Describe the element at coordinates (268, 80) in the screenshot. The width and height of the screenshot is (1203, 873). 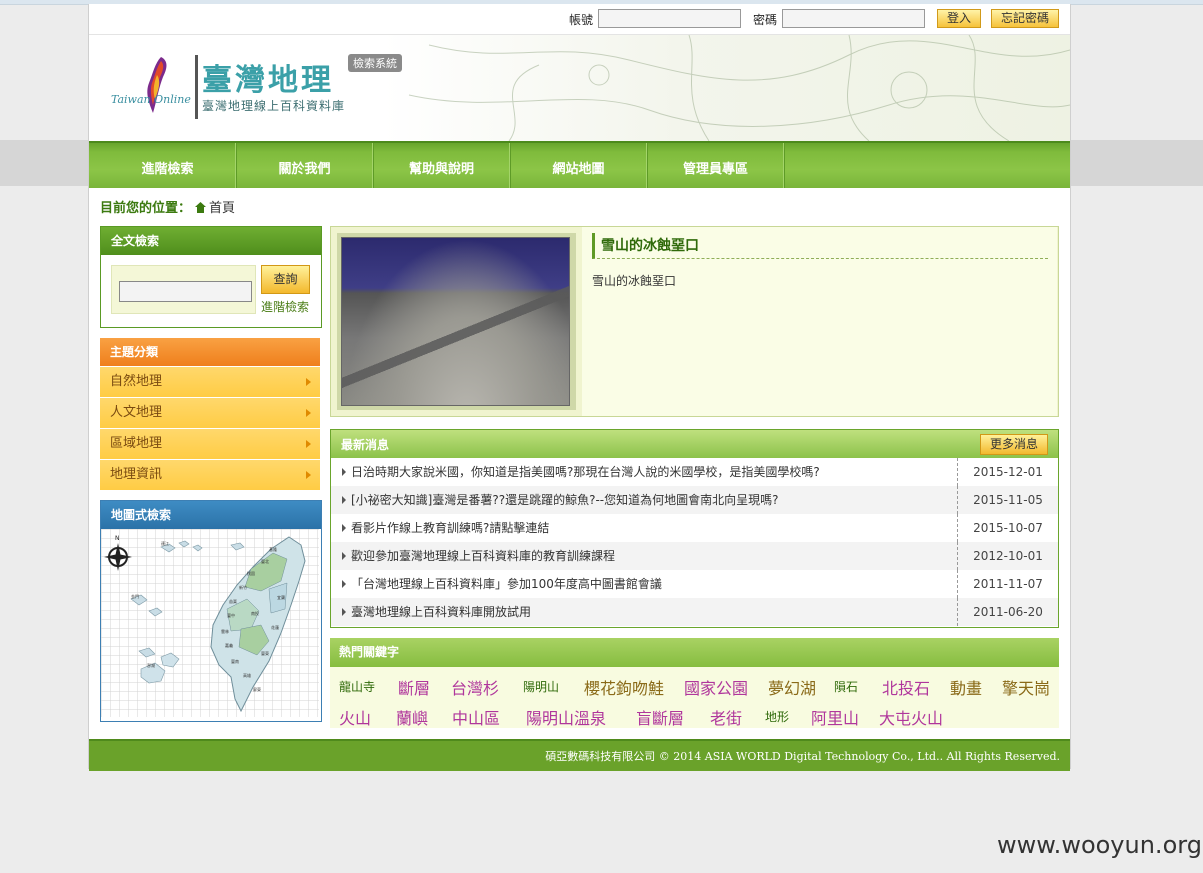
I see `logo-title: 臺灣地理` at that location.